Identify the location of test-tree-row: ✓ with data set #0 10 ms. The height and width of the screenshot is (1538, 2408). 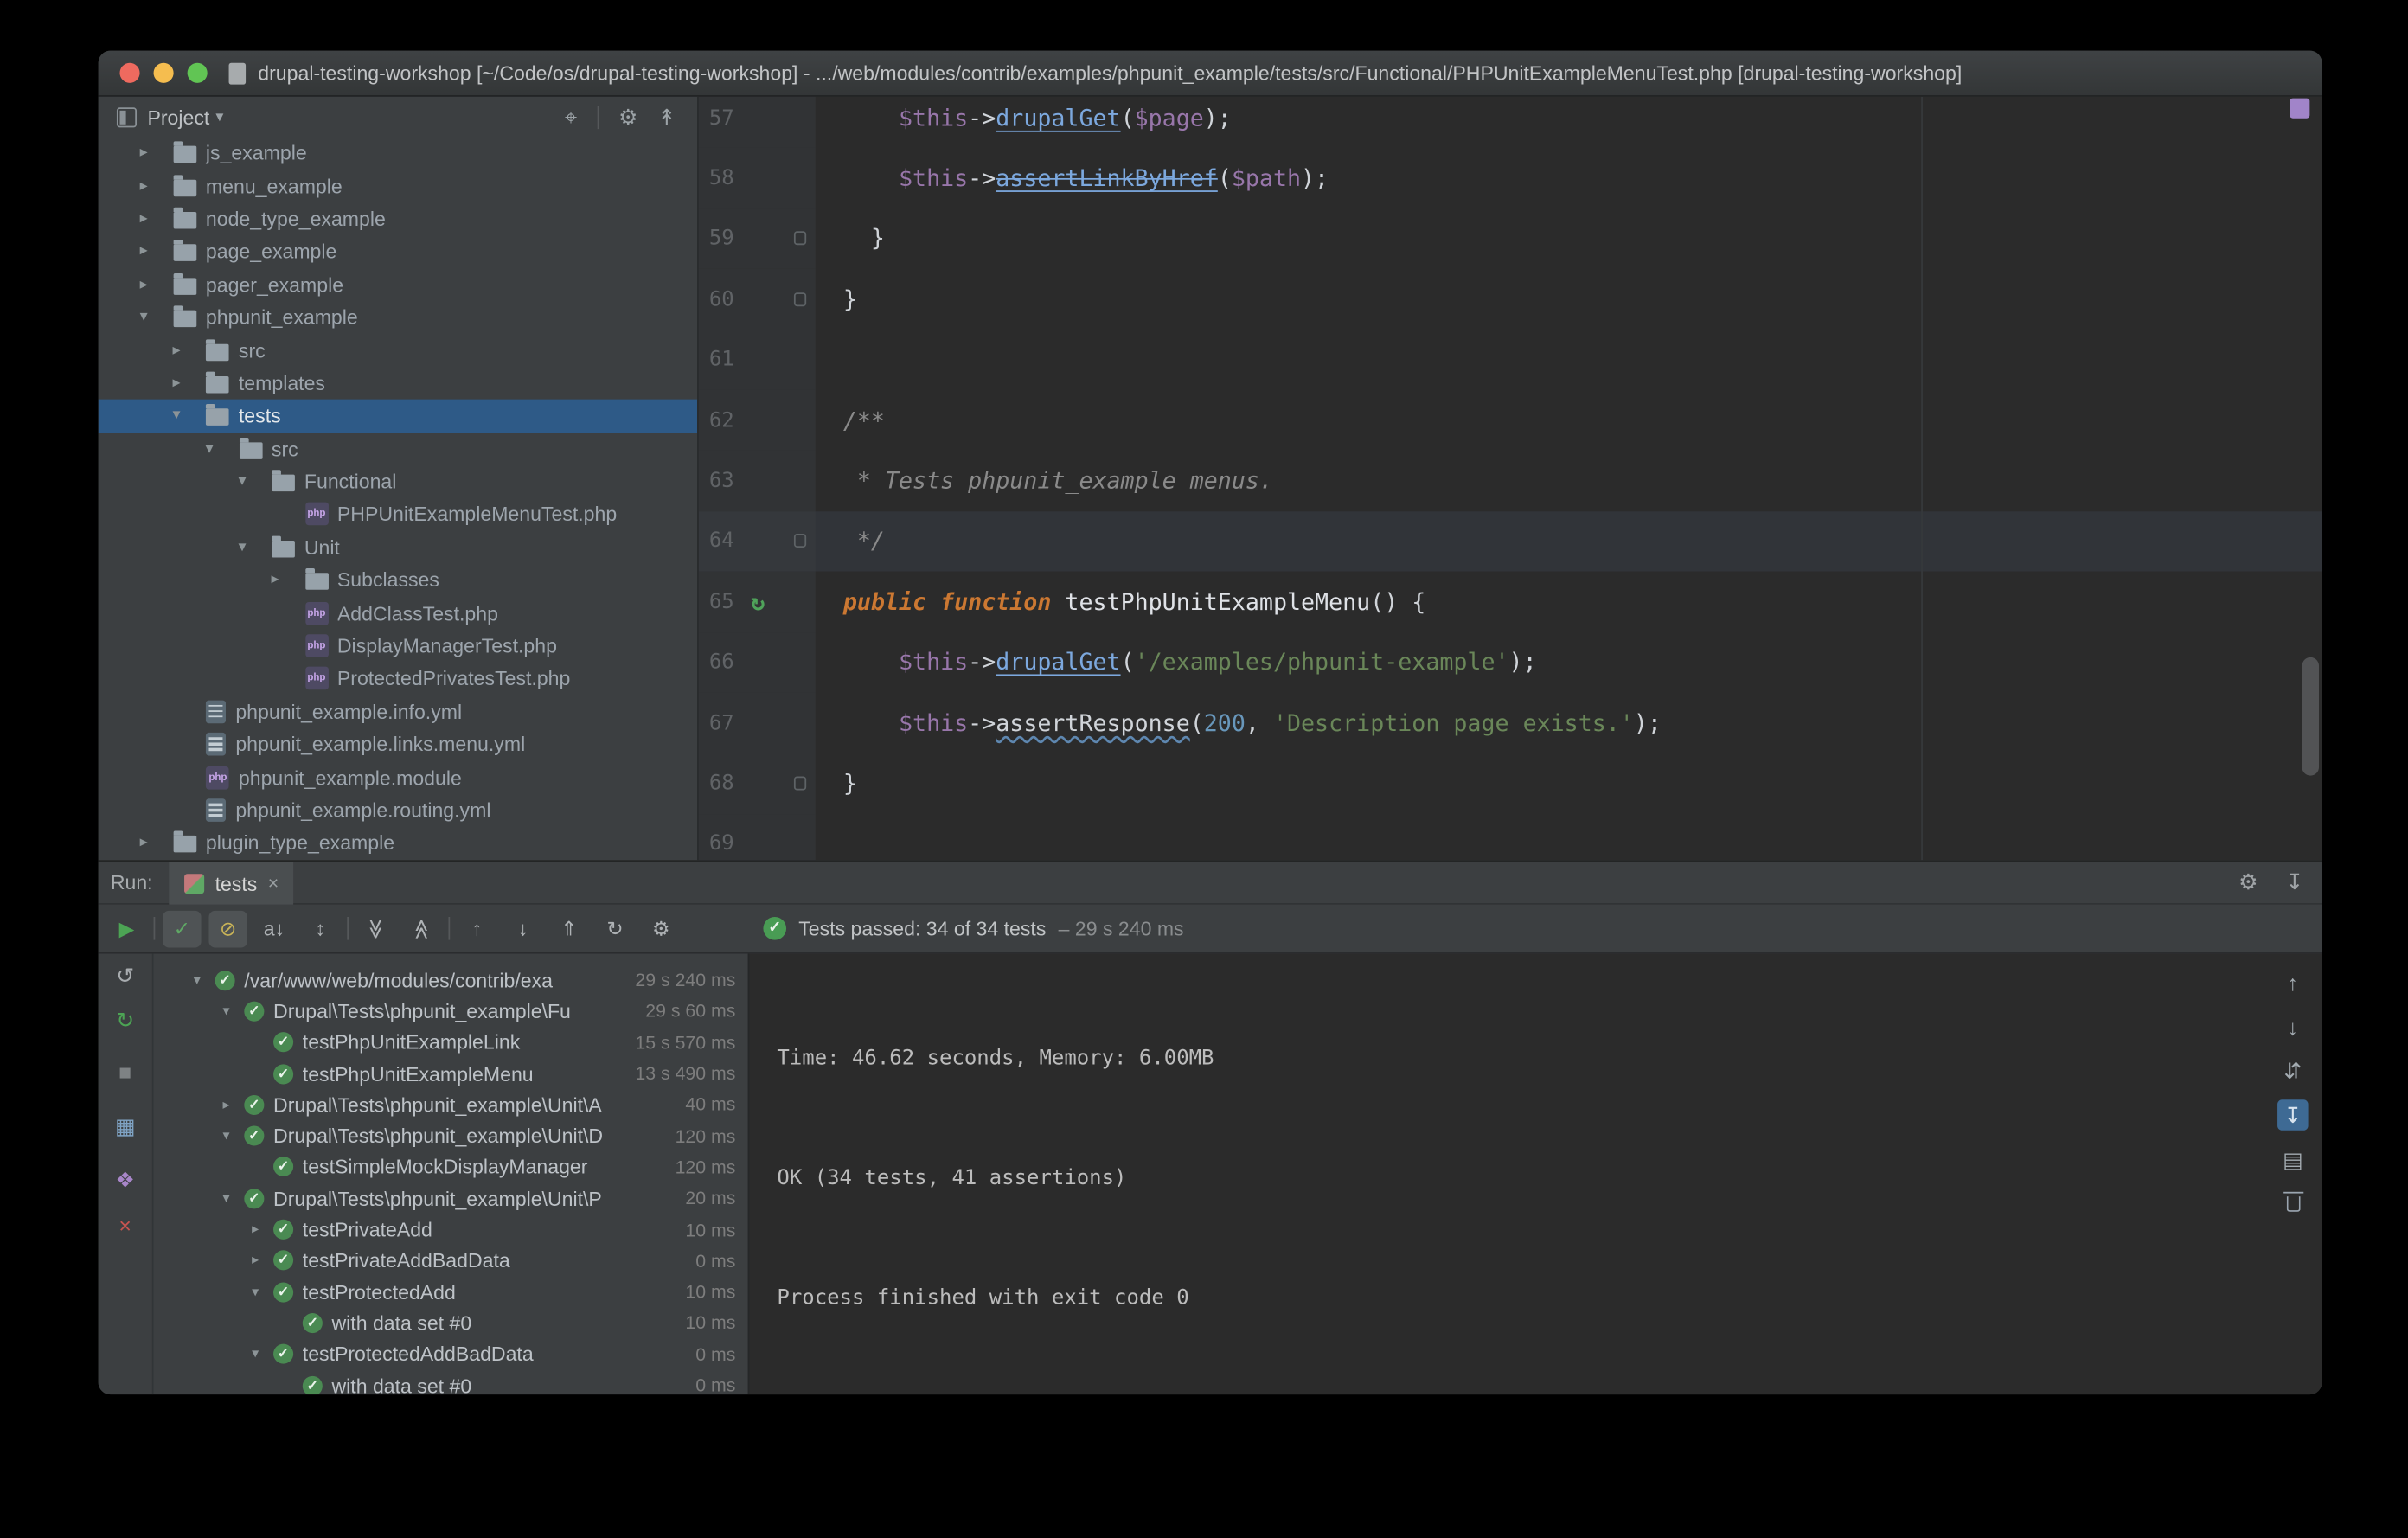
(451, 1322).